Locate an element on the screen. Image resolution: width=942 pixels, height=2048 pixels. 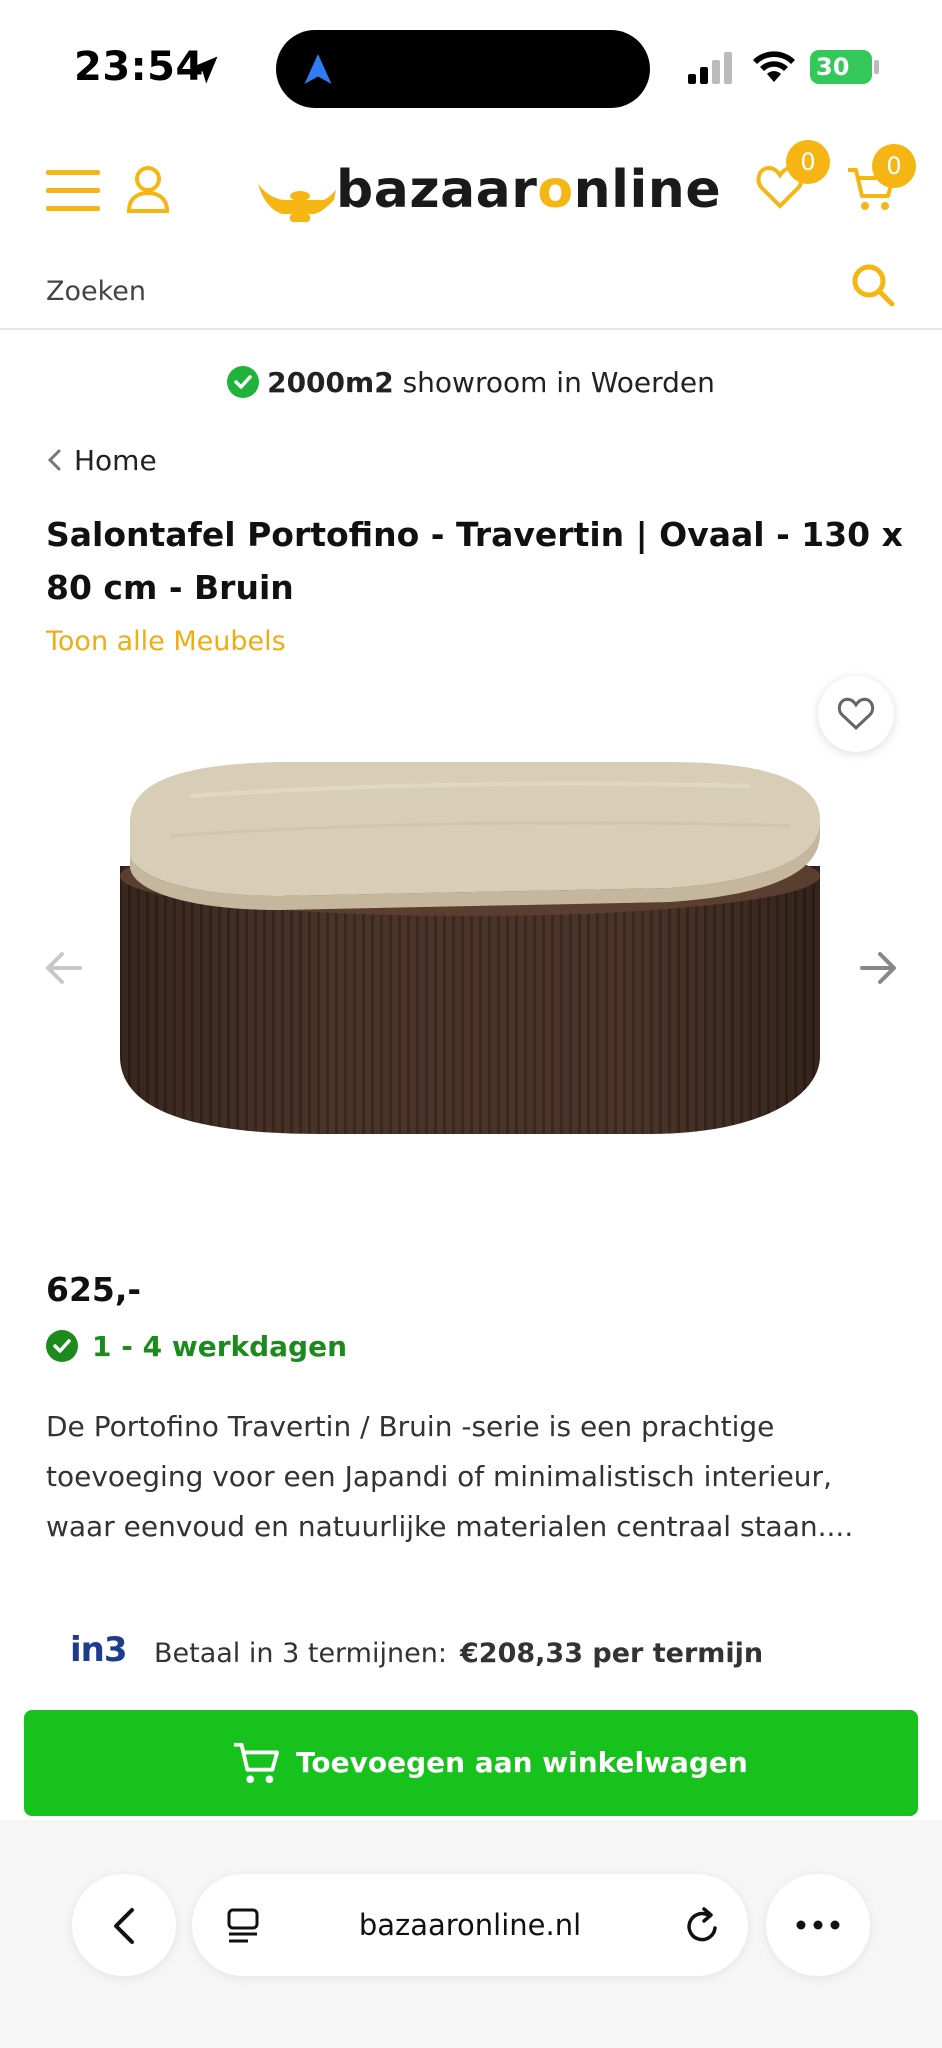
site-header: bazaaronline 0 0 is located at coordinates (471, 200).